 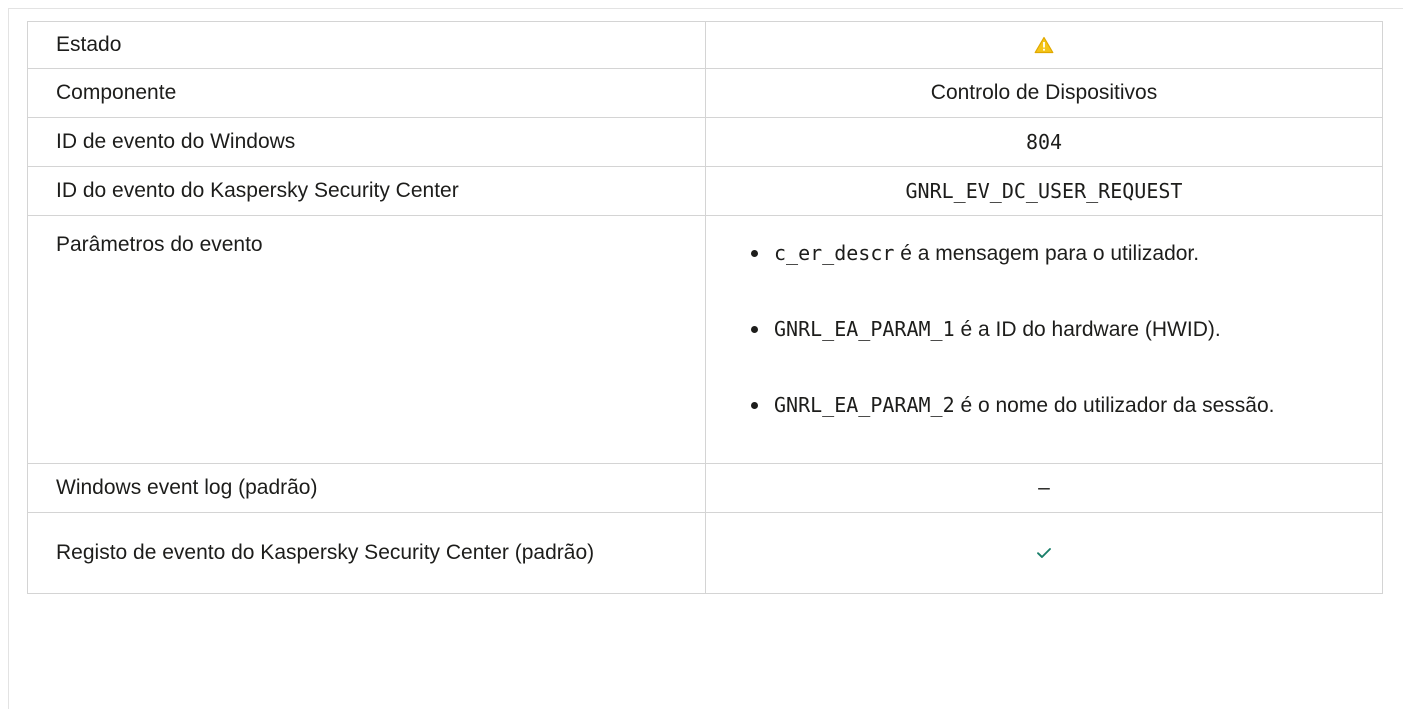 I want to click on component-value: Controlo de Dispositivos, so click(x=1044, y=93).